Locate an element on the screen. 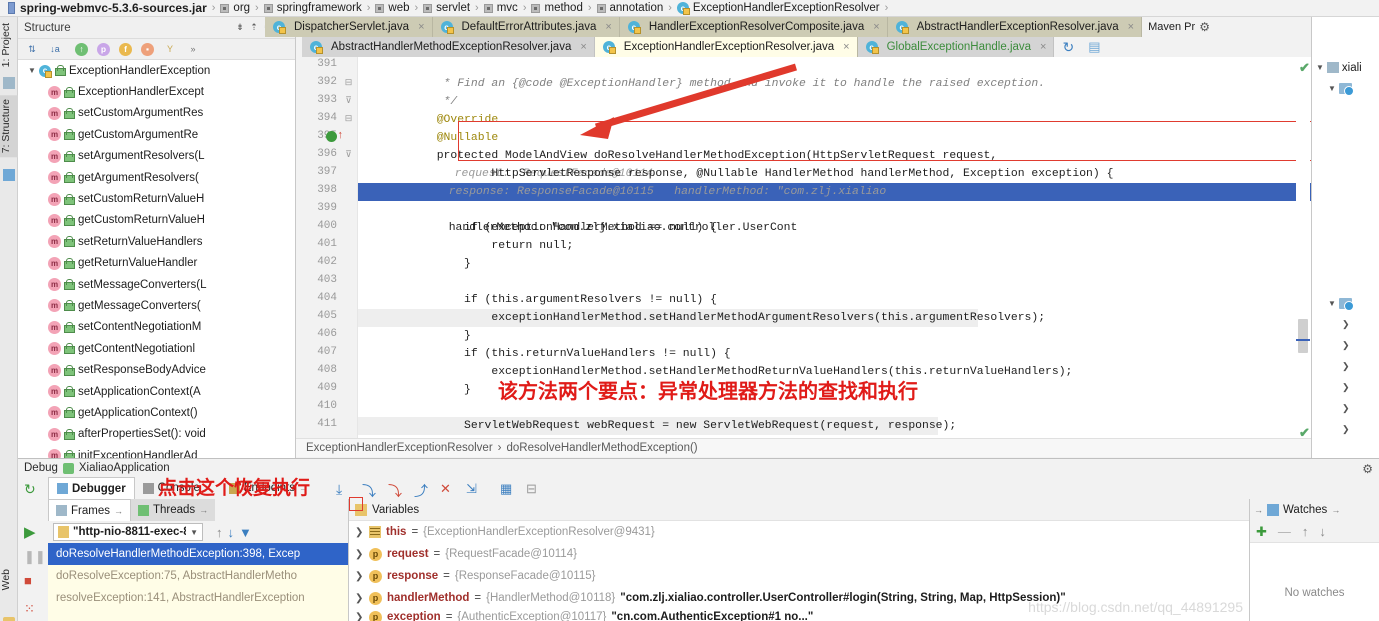 The width and height of the screenshot is (1379, 621). step-out-button: ✕ is located at coordinates (447, 488).